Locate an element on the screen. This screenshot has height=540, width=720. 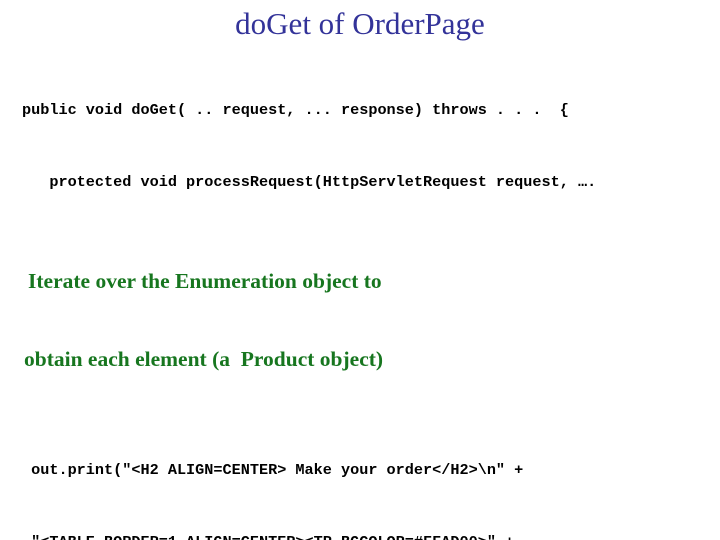
annotation-line-1: Iterate over the Enumeration object to is located at coordinates (205, 281).